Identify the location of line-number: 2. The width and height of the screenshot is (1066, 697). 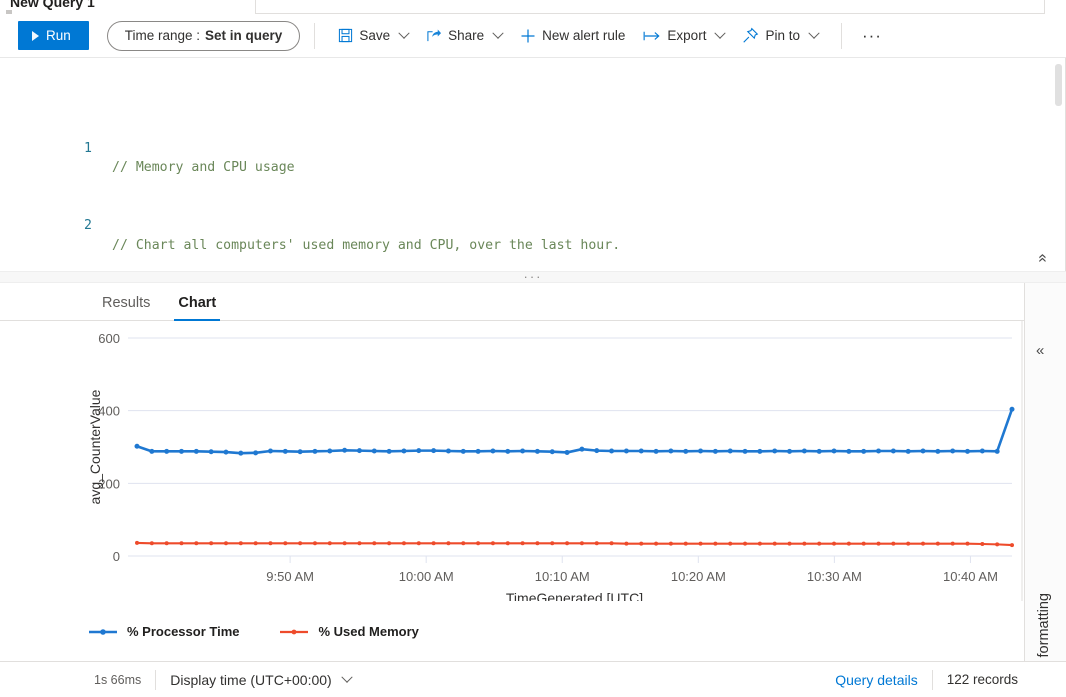
(88, 226).